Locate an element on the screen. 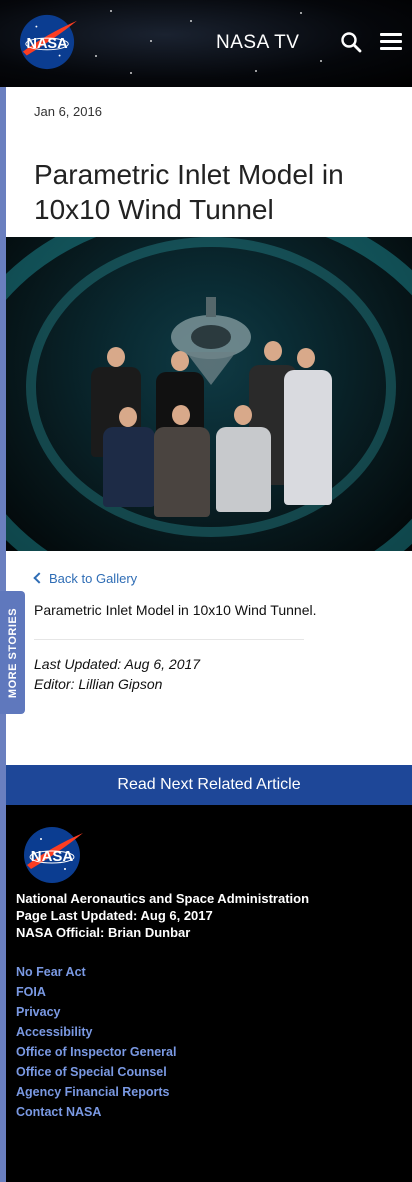 The image size is (412, 1182). menu-icon is located at coordinates (391, 42).